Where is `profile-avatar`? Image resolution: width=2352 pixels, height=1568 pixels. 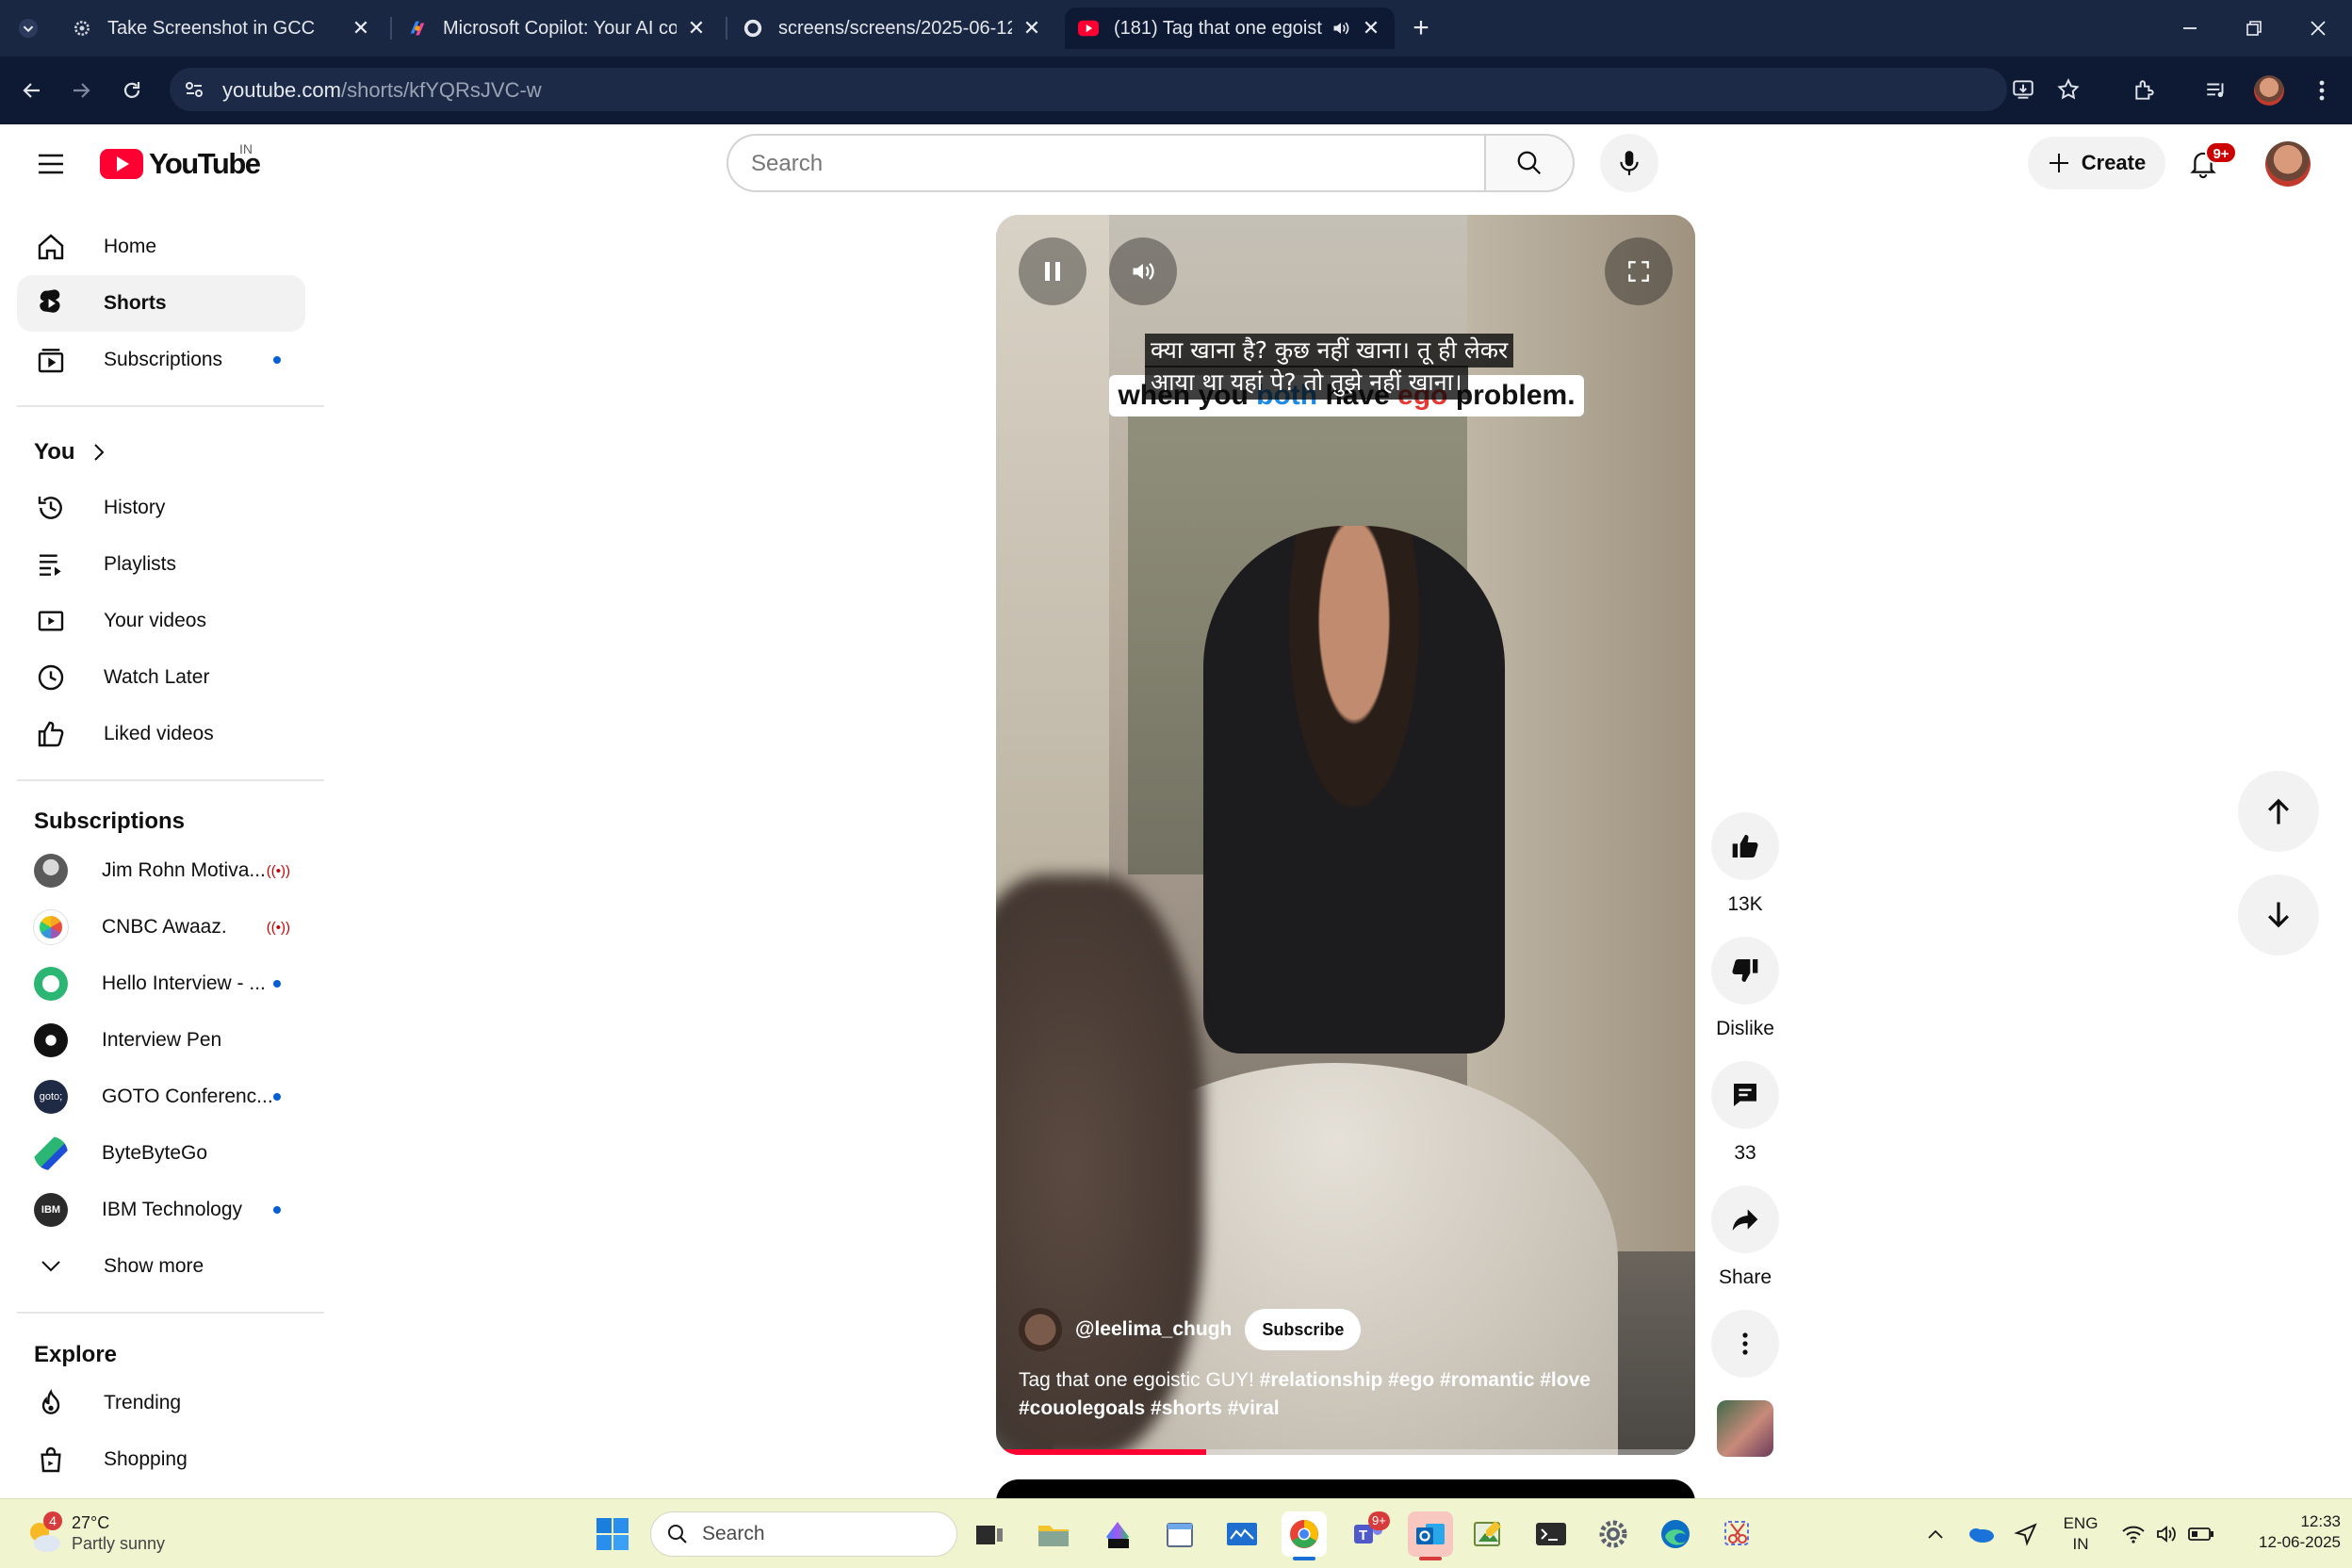
profile-avatar is located at coordinates (2269, 90).